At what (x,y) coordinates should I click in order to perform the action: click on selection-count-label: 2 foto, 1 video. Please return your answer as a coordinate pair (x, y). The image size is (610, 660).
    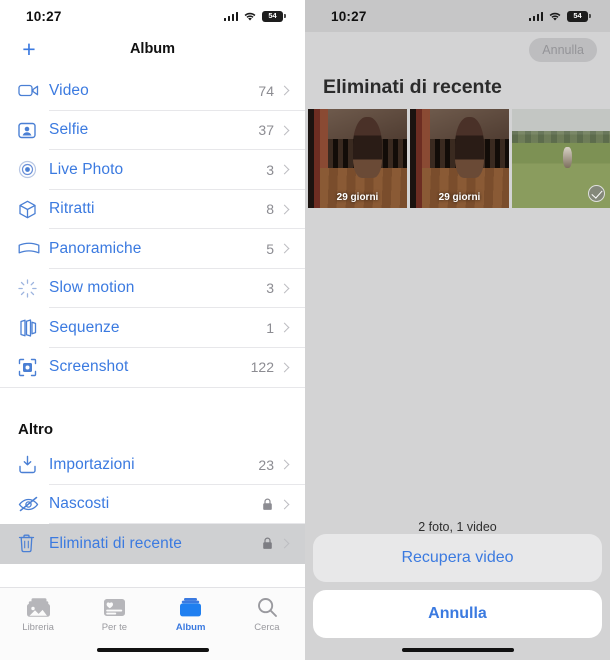
    Looking at the image, I should click on (457, 527).